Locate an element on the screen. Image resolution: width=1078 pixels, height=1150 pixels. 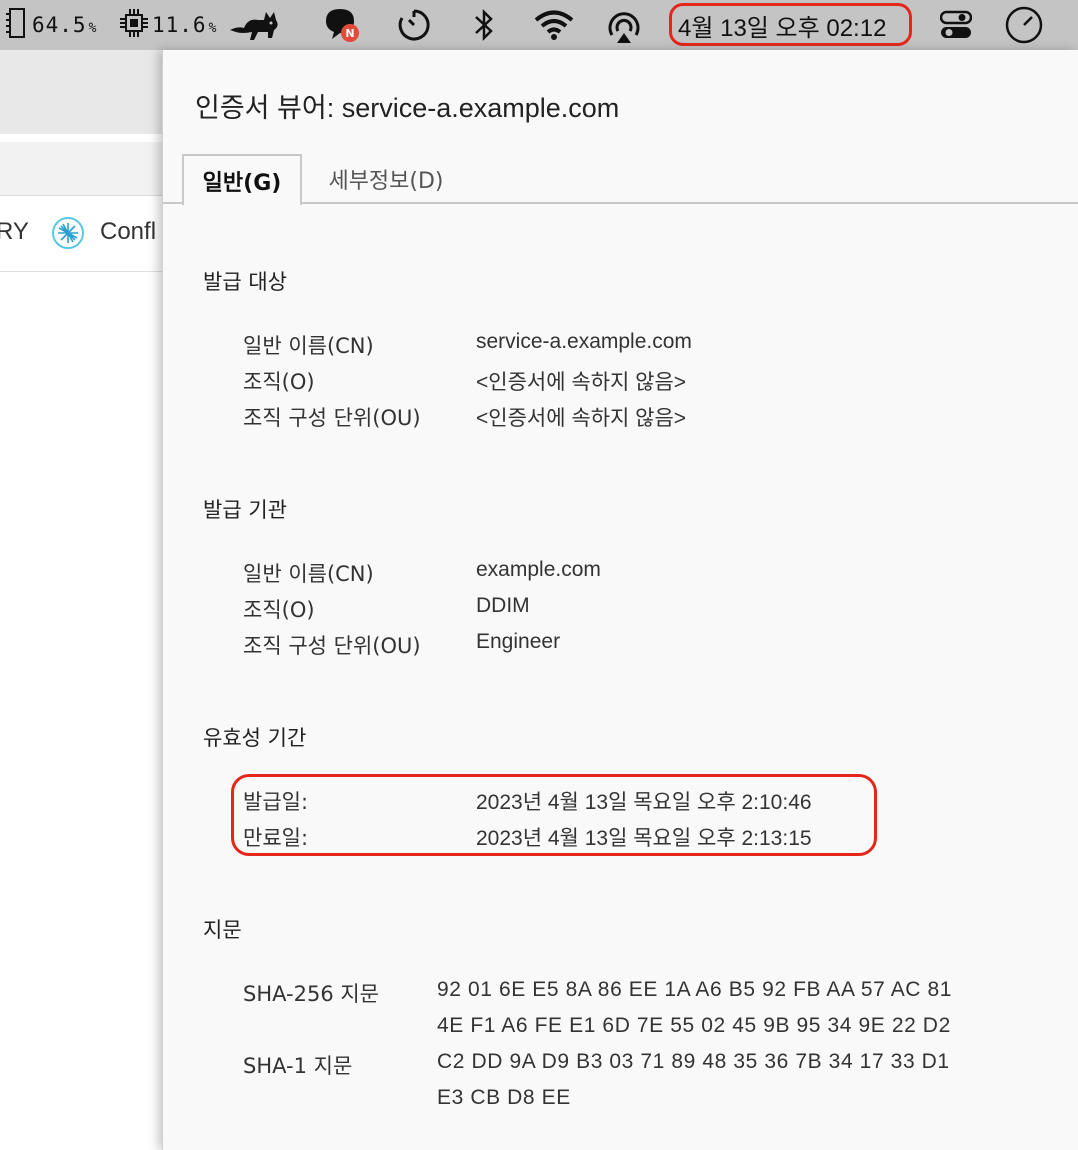
issued-to-ou-label: 조직 구성 단위(OU) is located at coordinates (332, 418).